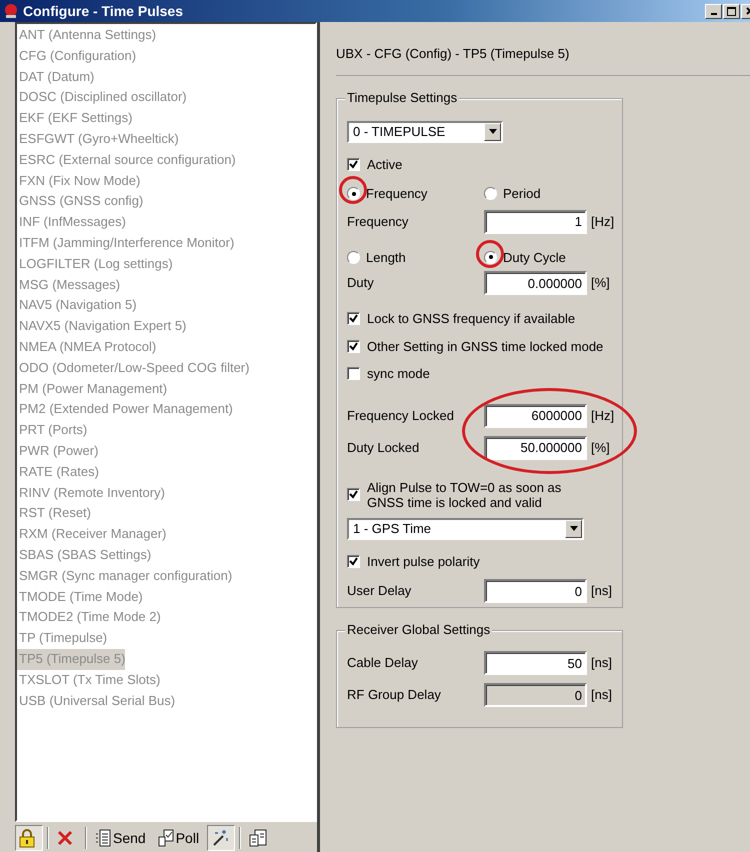 This screenshot has width=750, height=852. I want to click on field-label: Cable Delay, so click(383, 663).